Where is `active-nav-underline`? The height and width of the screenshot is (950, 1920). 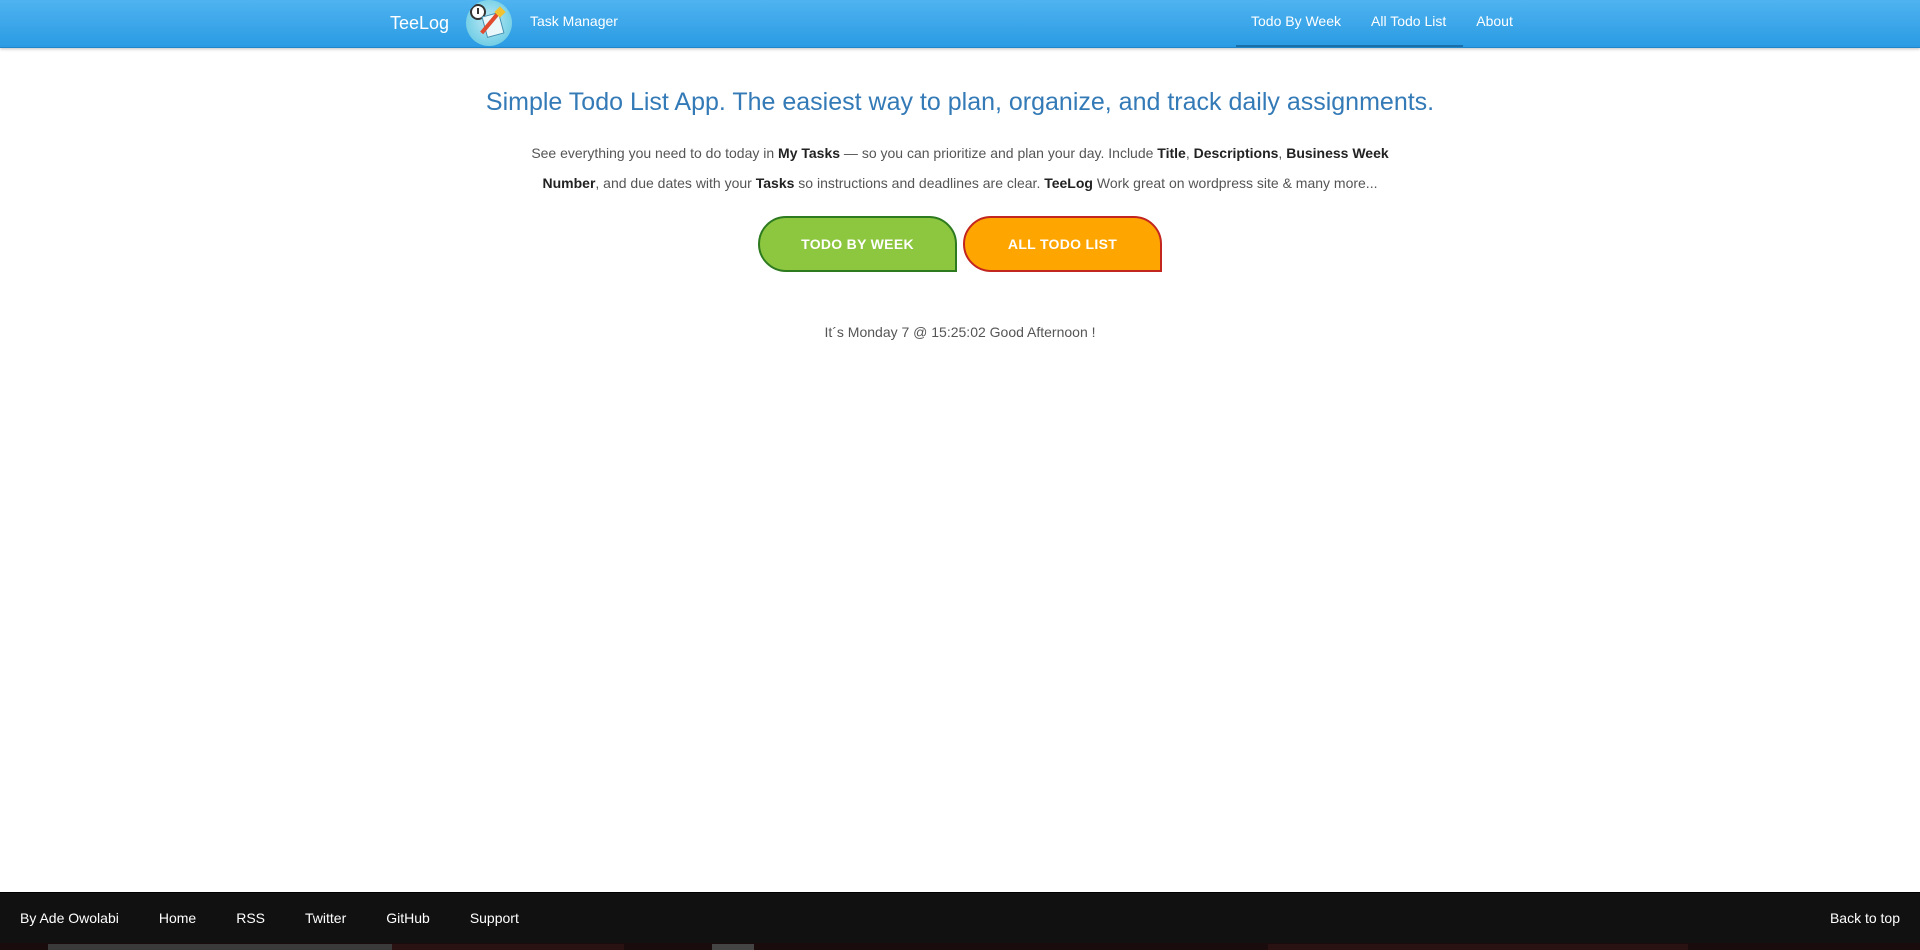 active-nav-underline is located at coordinates (1349, 46).